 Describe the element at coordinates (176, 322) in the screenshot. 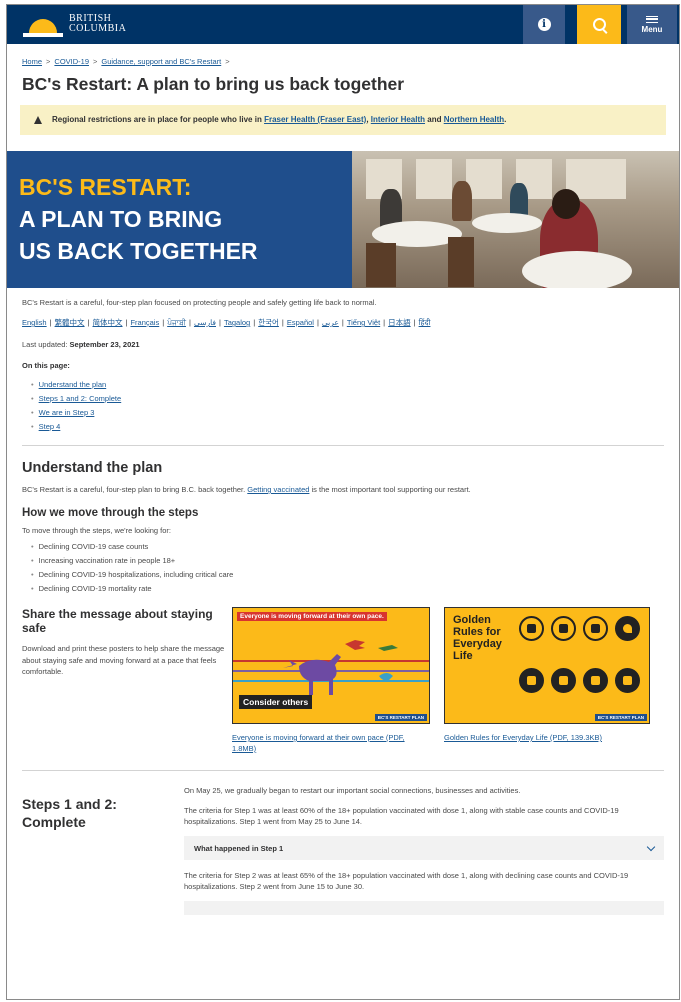

I see `lang-punjabi: ਪੰਜਾਬੀ` at that location.